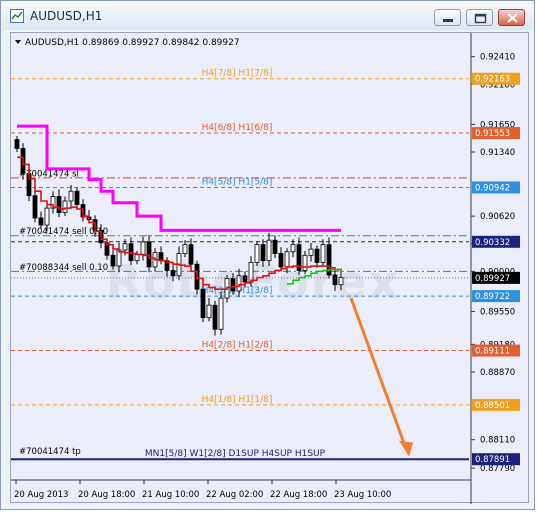 The height and width of the screenshot is (512, 537). What do you see at coordinates (492, 188) in the screenshot?
I see `price-tag-label: 0.90942` at bounding box center [492, 188].